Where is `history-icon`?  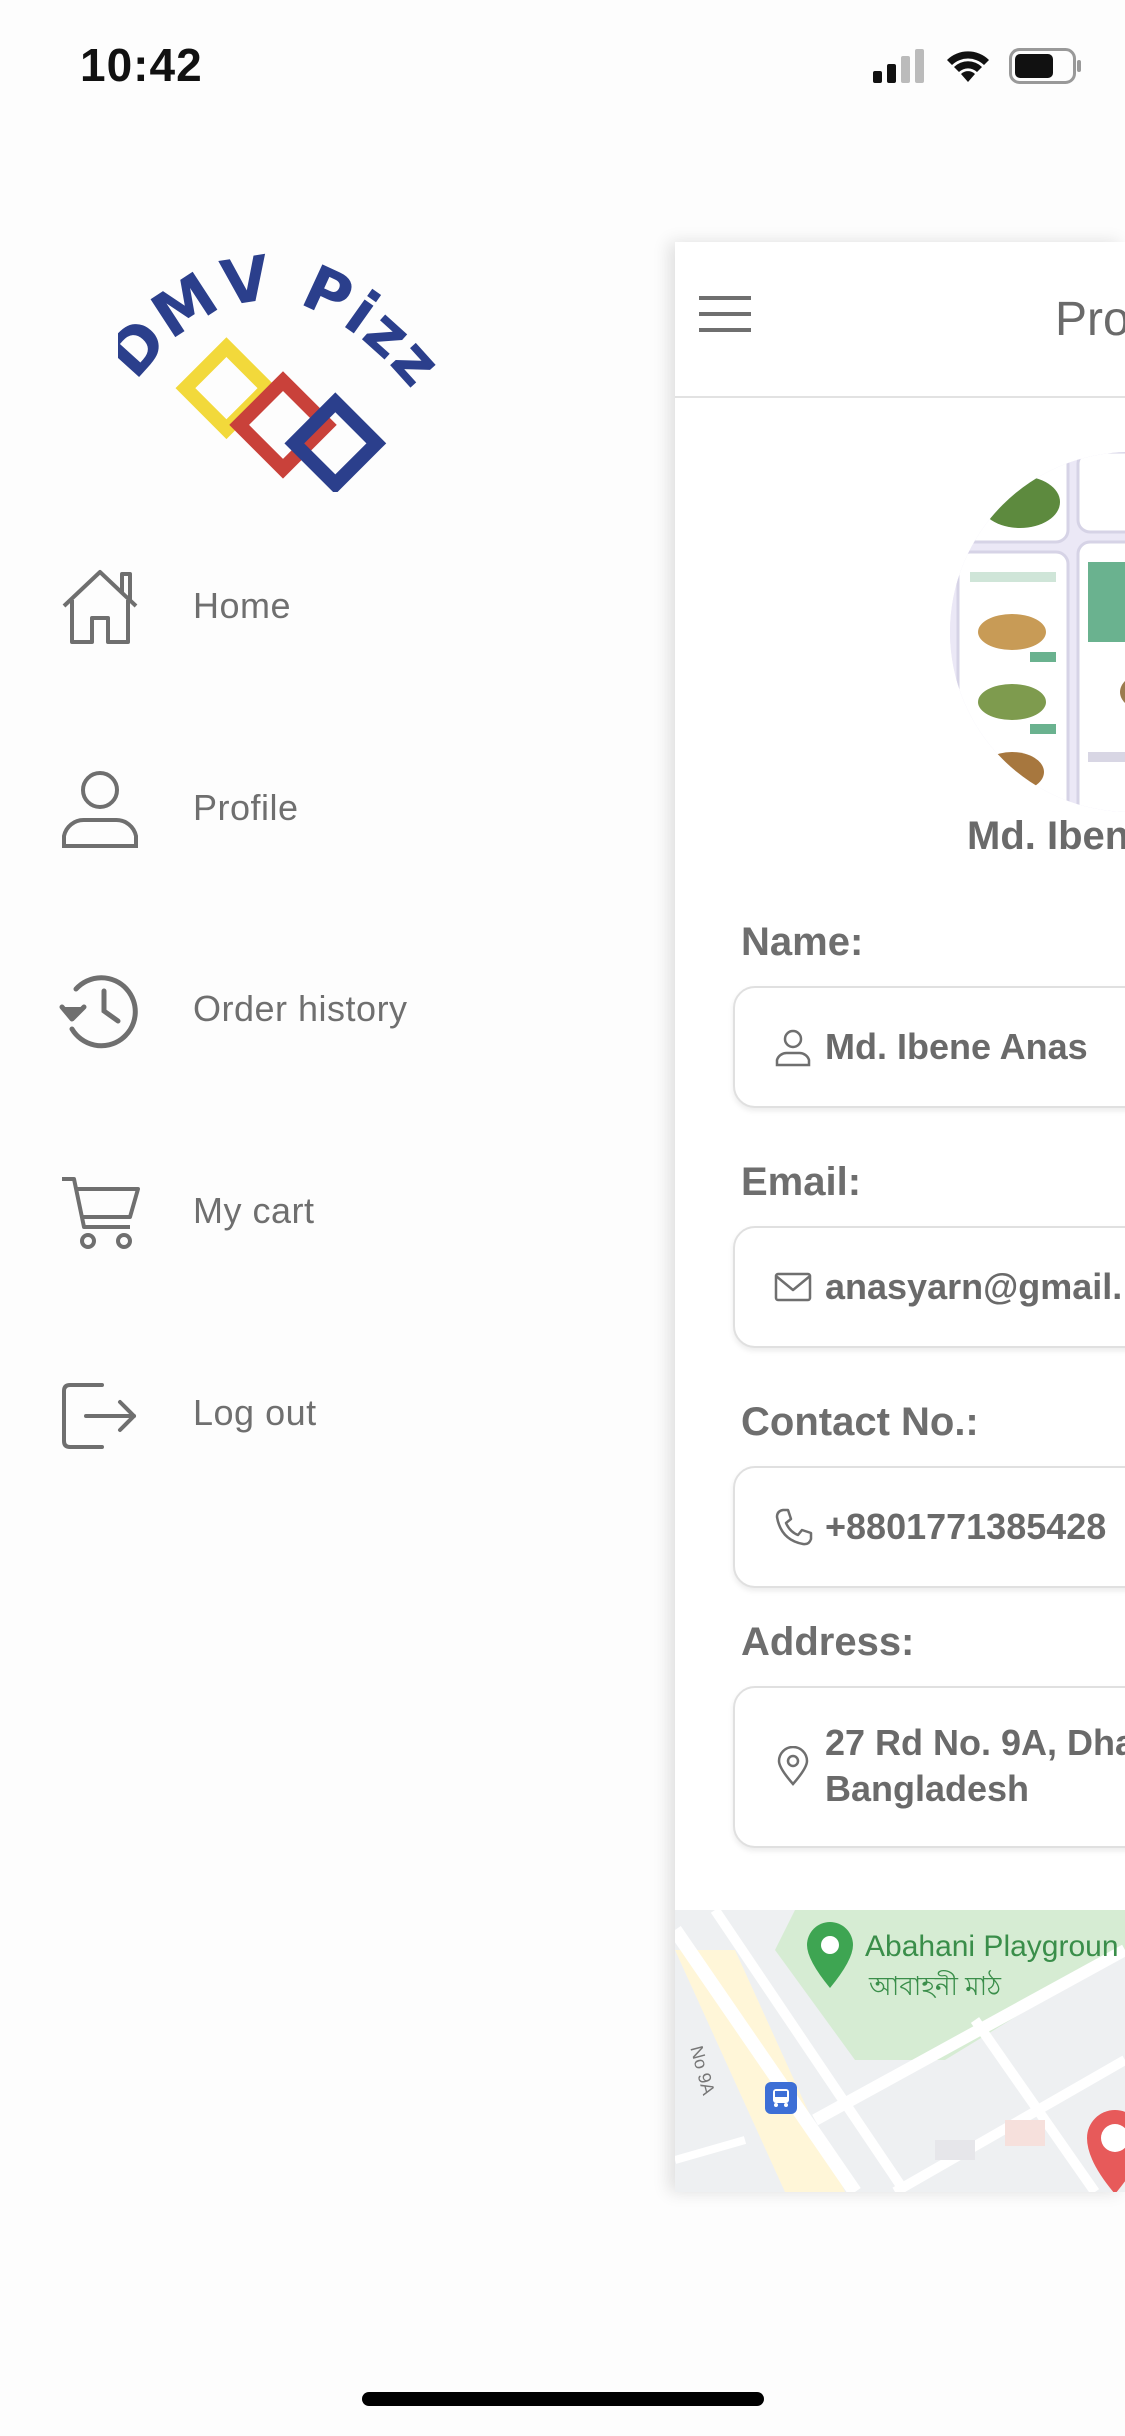
history-icon is located at coordinates (100, 1009).